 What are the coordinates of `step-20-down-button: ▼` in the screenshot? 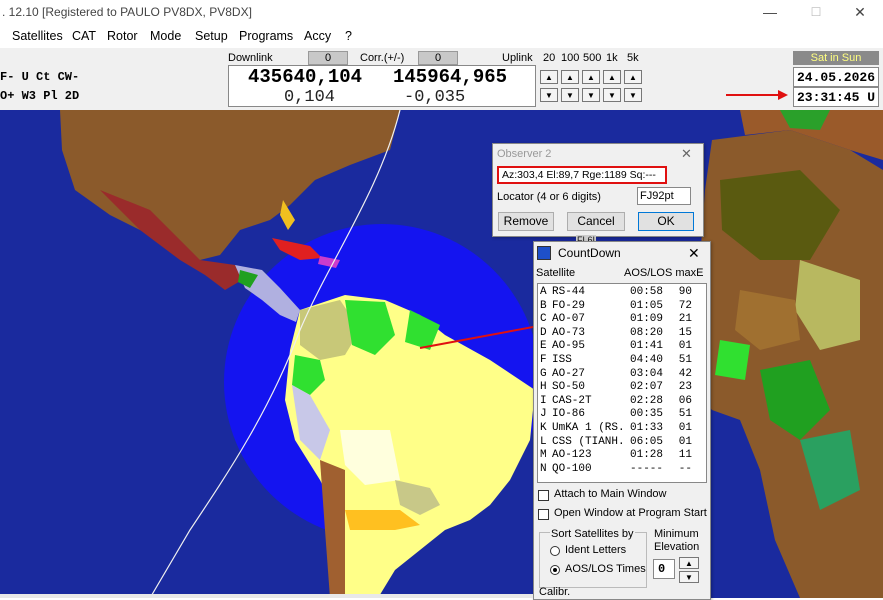 It's located at (549, 95).